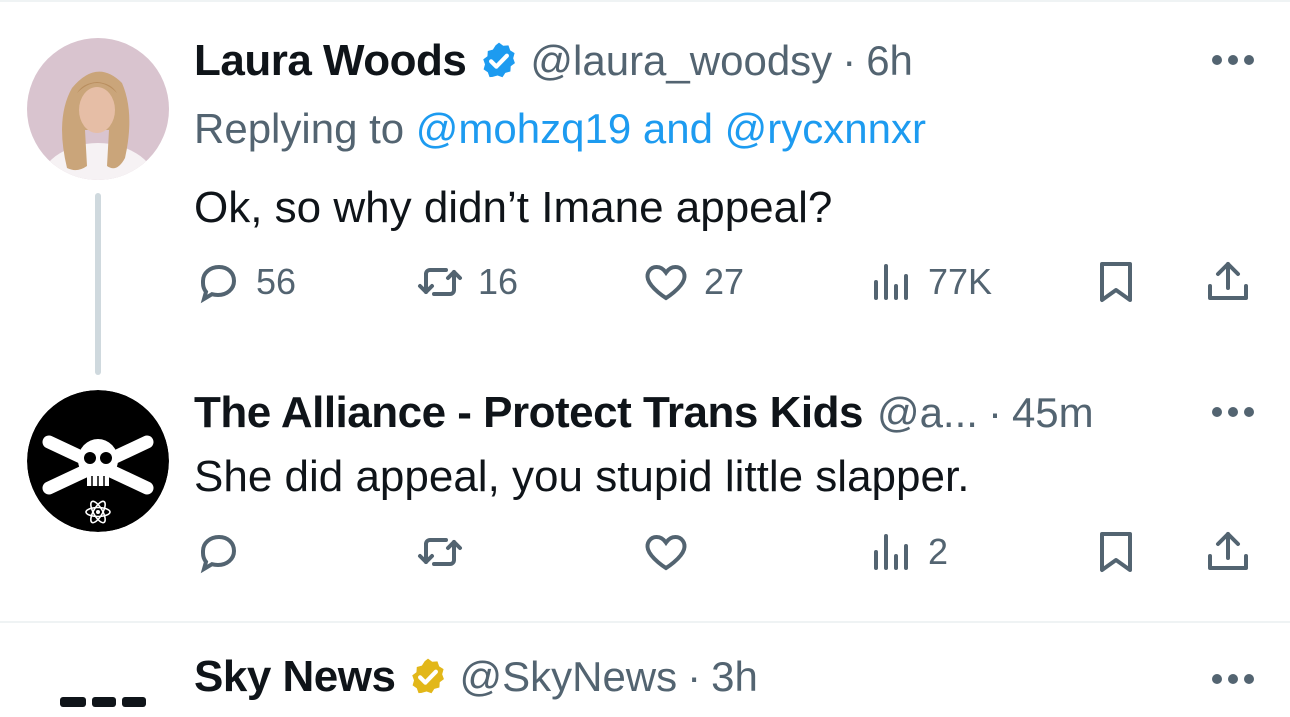 The height and width of the screenshot is (717, 1290). What do you see at coordinates (330, 61) in the screenshot?
I see `author-name: Laura Woods` at bounding box center [330, 61].